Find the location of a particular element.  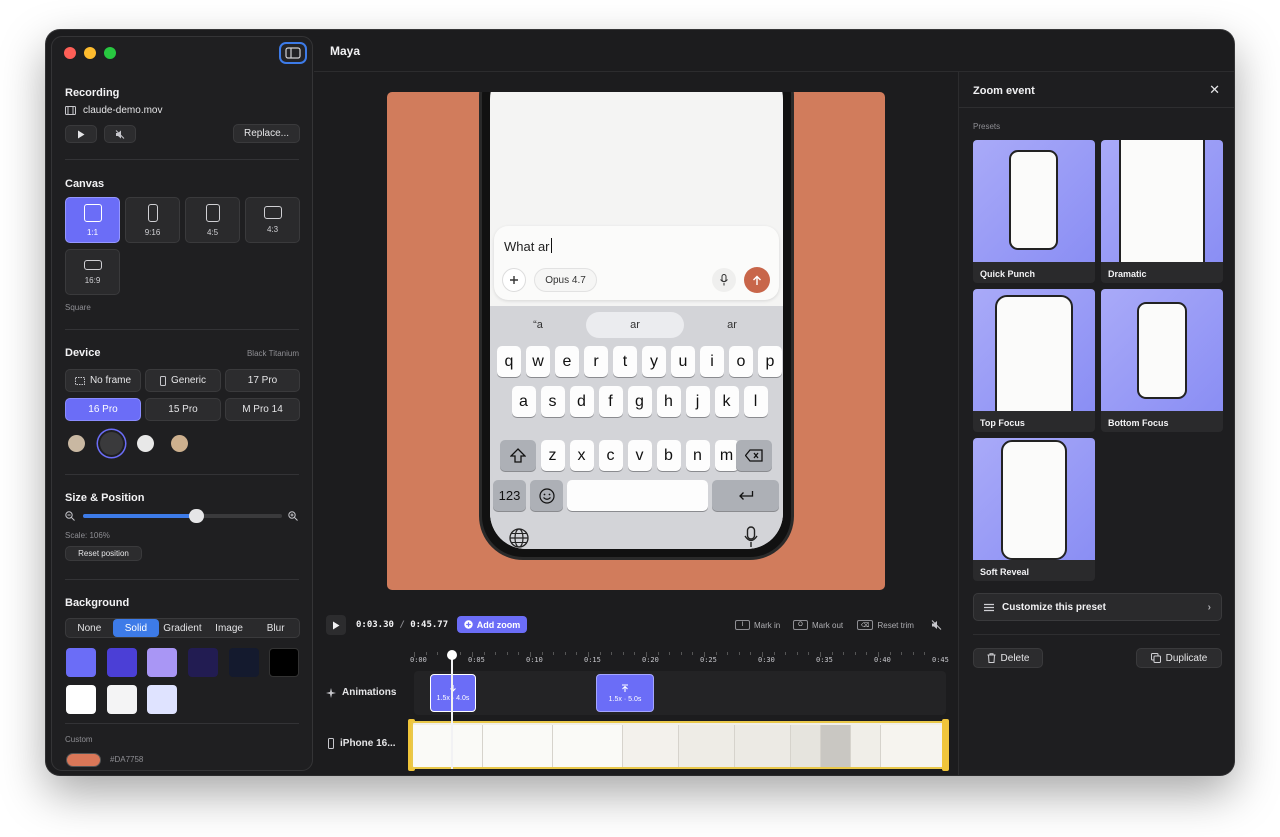

device-option-m-pro-14: M Pro 14 is located at coordinates (262, 409).